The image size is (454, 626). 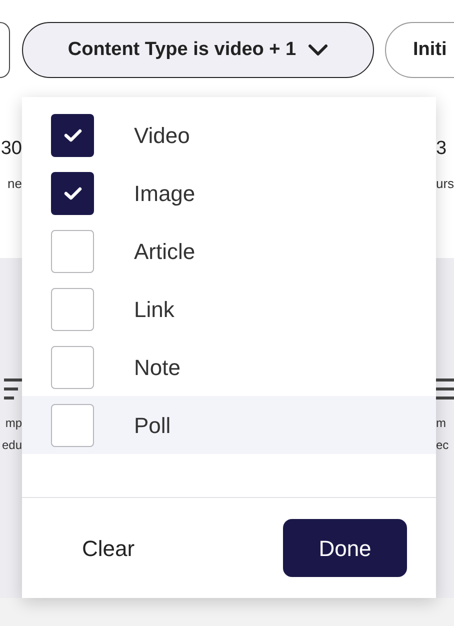 I want to click on checkbox-option: Image, so click(x=229, y=193).